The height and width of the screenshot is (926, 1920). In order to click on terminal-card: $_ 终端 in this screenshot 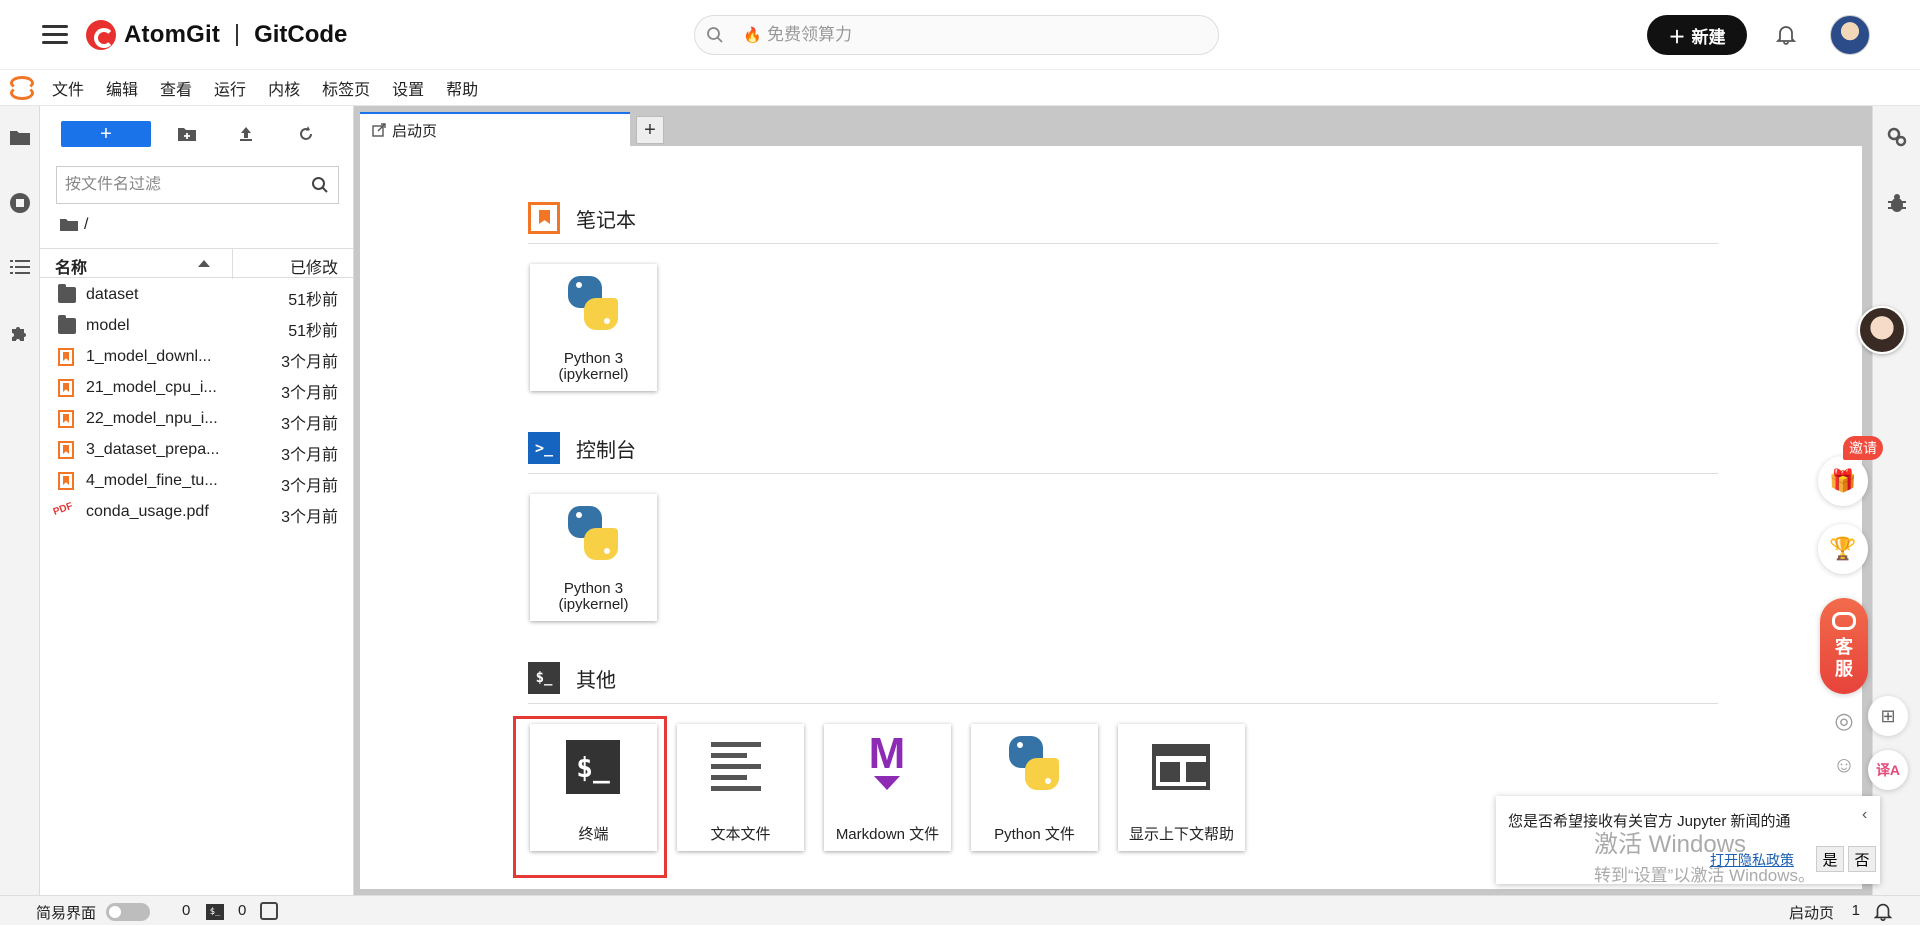, I will do `click(593, 787)`.